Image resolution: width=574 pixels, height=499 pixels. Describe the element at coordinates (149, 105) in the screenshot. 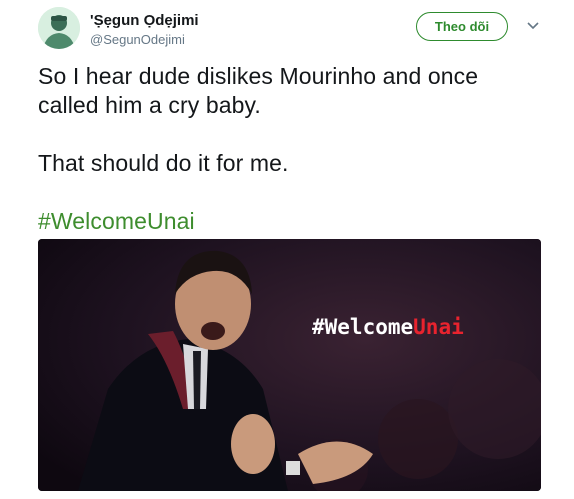

I see `tweet-line-2: called him a cry baby.` at that location.